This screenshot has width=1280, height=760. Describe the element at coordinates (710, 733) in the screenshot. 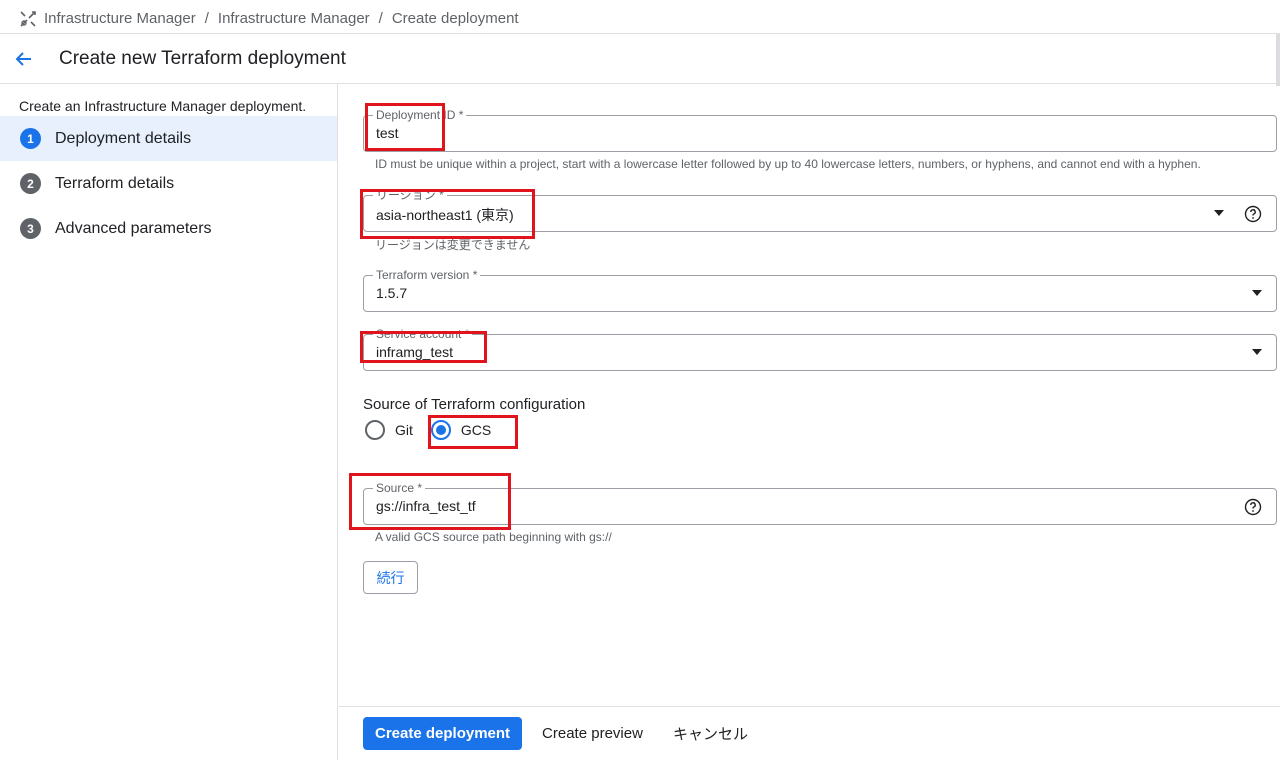

I see `cancel-button: キャンセル` at that location.